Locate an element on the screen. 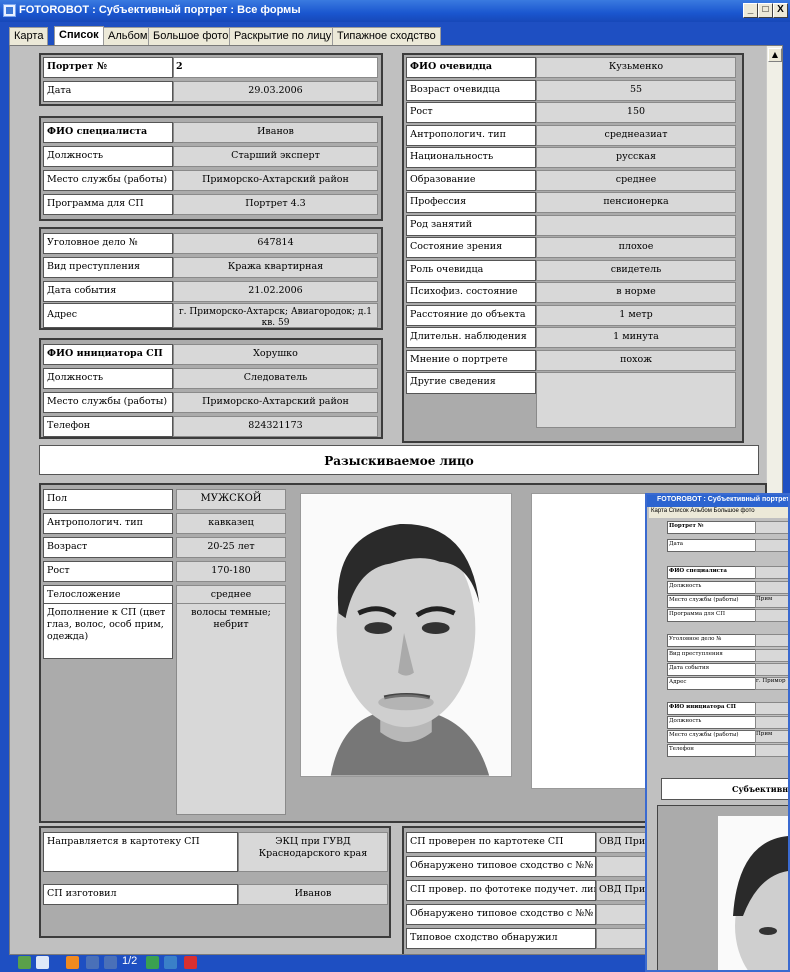 The width and height of the screenshot is (790, 972). field-label: Расстояние до объекта is located at coordinates (471, 315).